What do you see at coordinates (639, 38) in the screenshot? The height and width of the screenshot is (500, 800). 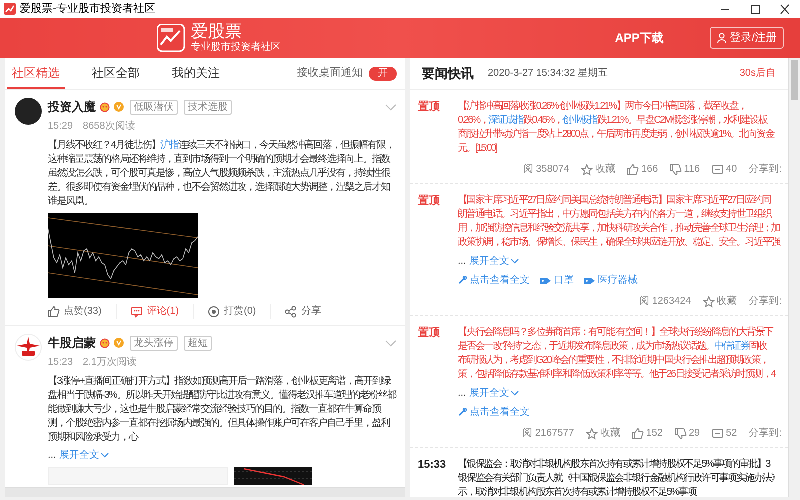 I see `app-download-link: APP下载` at bounding box center [639, 38].